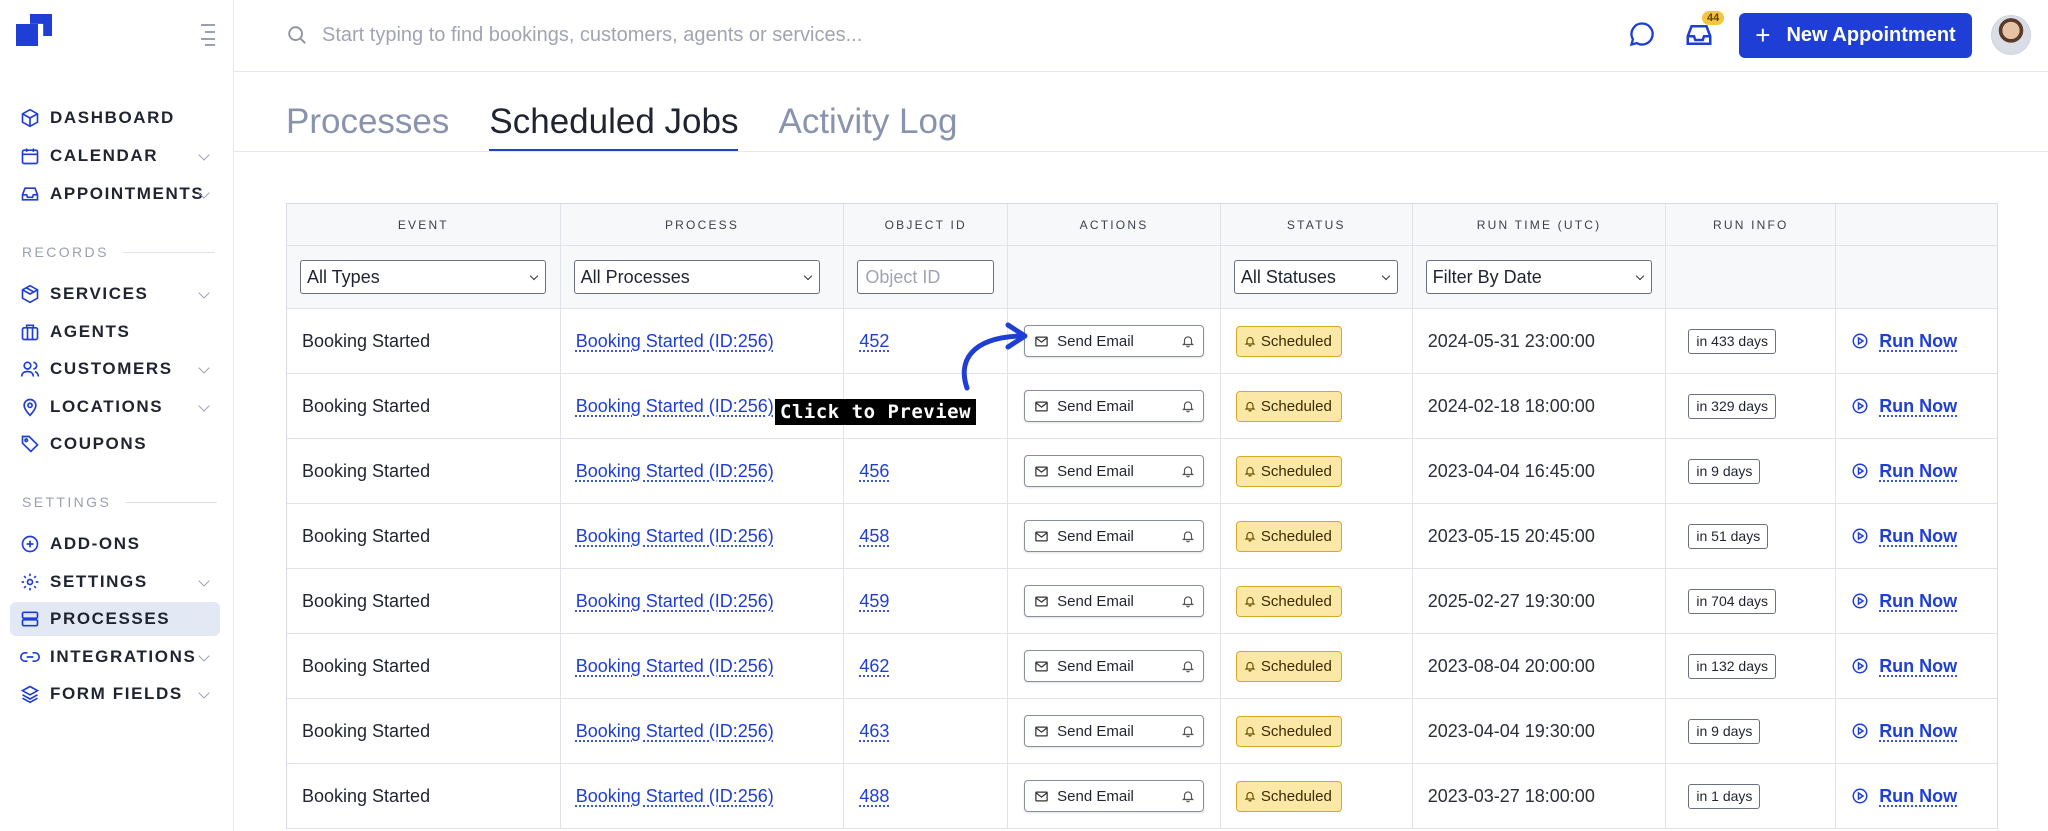 This screenshot has width=2048, height=831. I want to click on sidebar-item-customers: CUSTOMERS, so click(115, 369).